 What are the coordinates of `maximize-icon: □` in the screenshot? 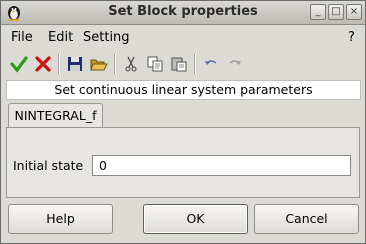 It's located at (336, 11).